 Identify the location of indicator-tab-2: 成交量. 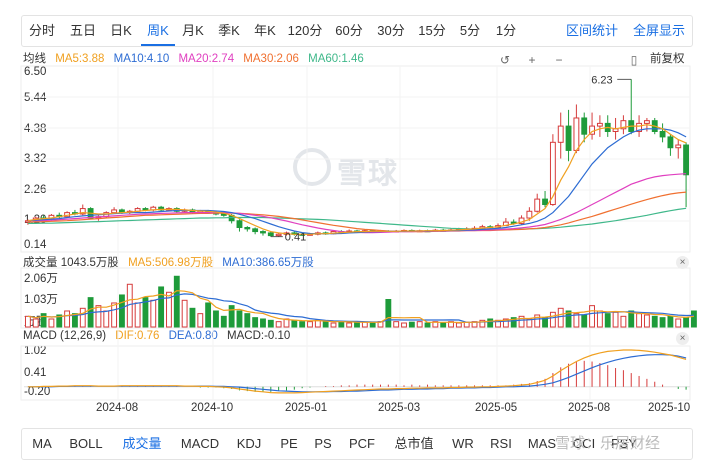
(142, 444).